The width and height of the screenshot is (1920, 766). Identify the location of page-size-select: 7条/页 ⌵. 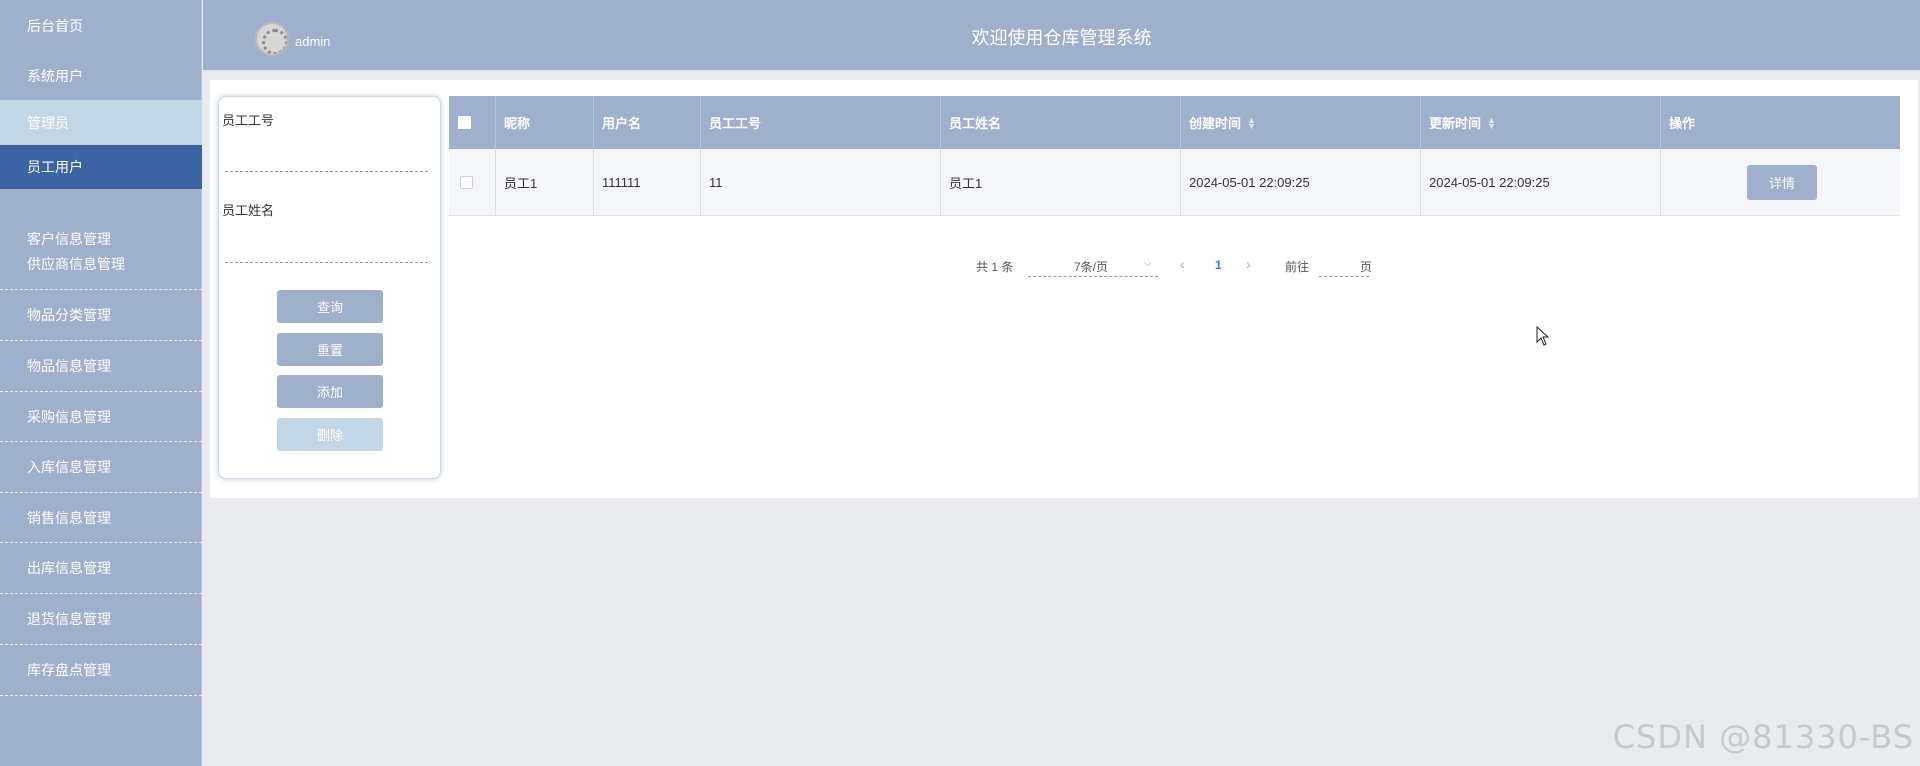
(1093, 264).